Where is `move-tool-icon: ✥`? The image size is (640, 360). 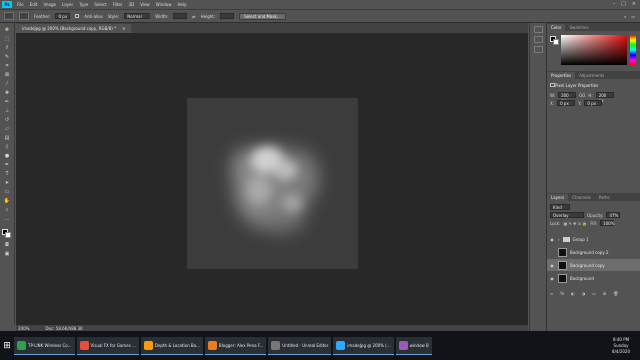
move-tool-icon: ✥ is located at coordinates (7, 30).